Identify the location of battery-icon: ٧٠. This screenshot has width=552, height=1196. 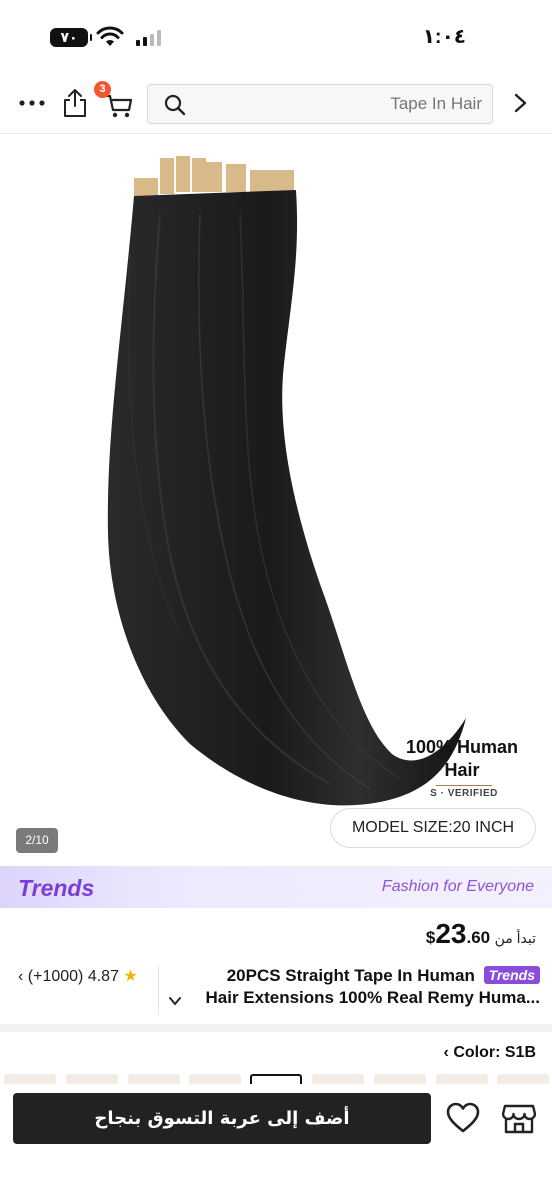
(71, 37).